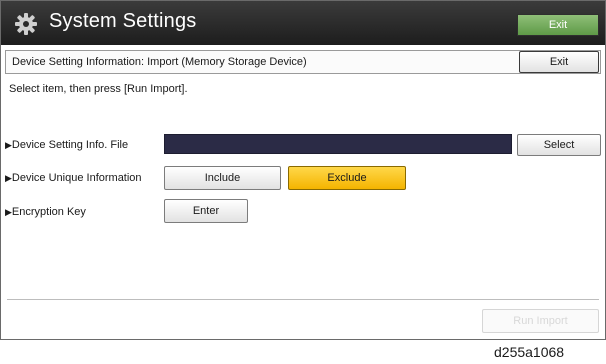  Describe the element at coordinates (540, 321) in the screenshot. I see `run-import-button: Run Import` at that location.